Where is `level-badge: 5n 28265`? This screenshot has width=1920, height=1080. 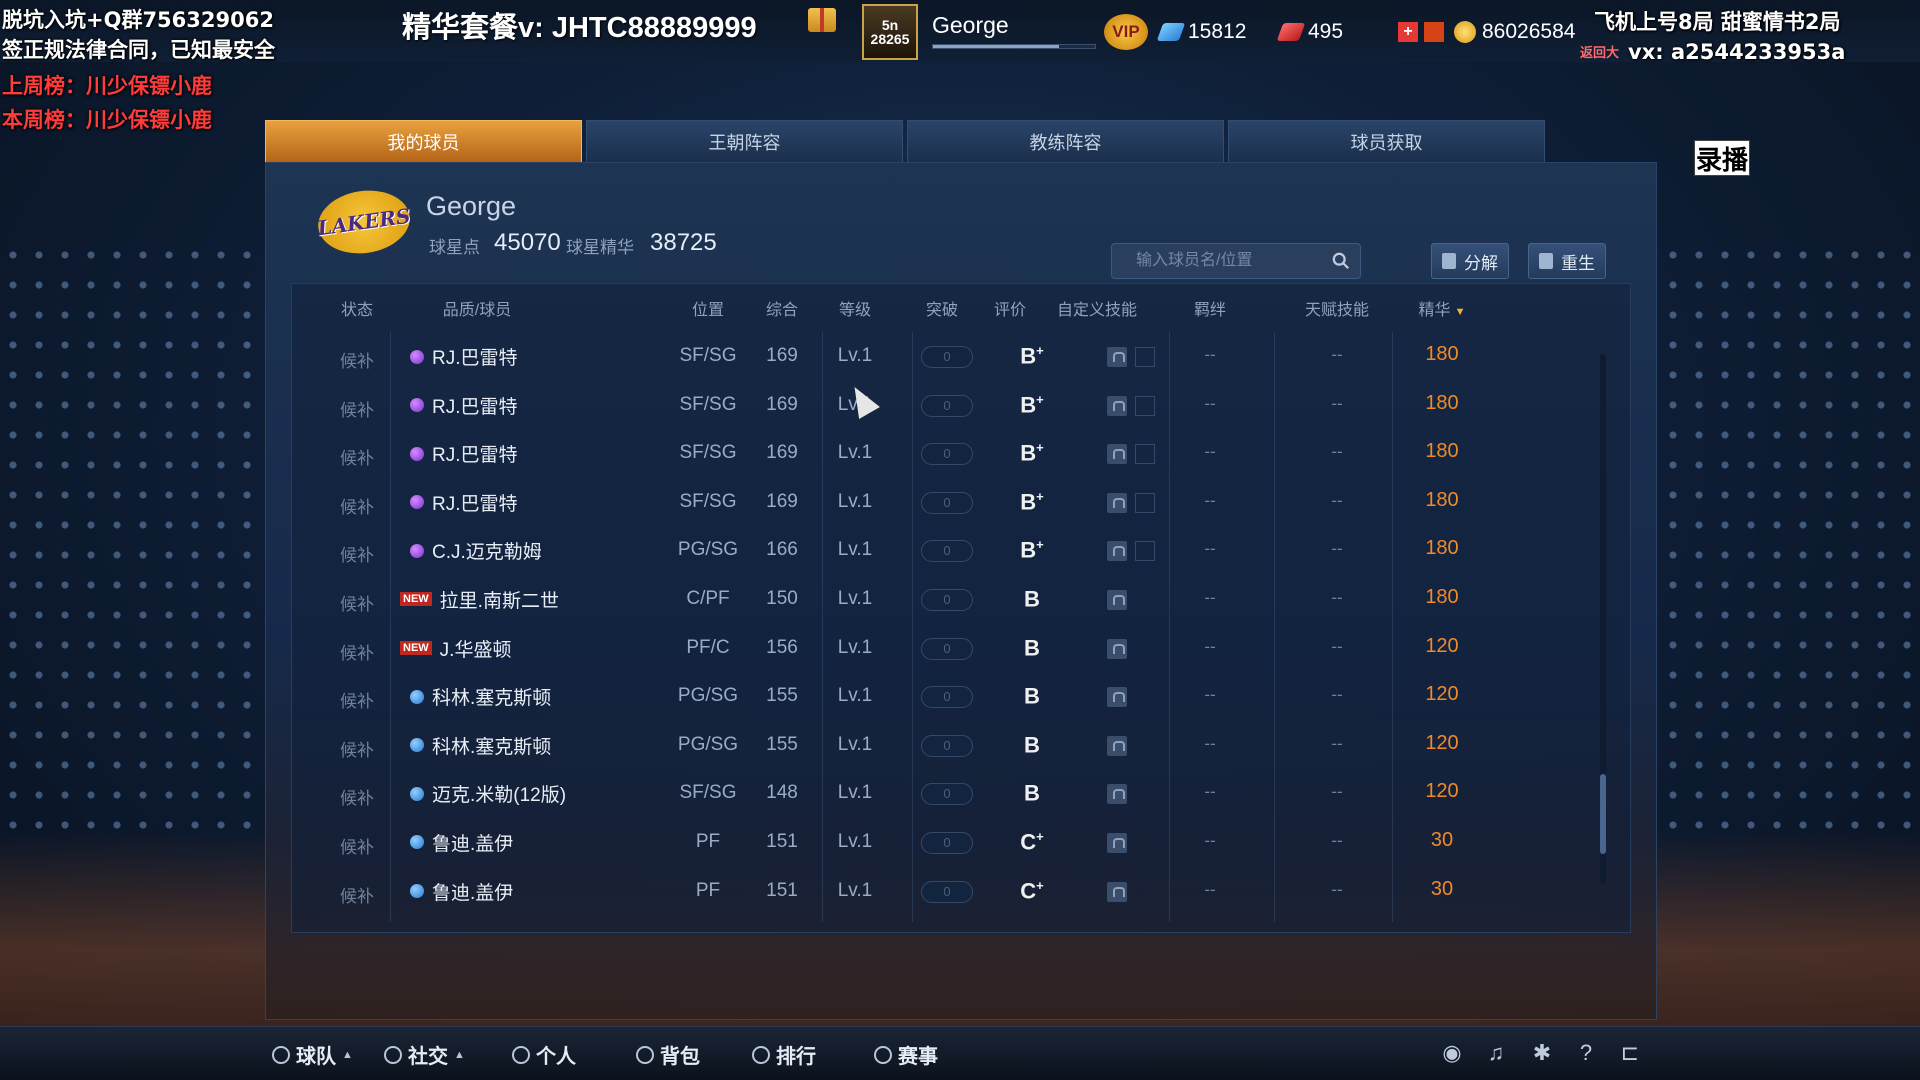 level-badge: 5n 28265 is located at coordinates (890, 32).